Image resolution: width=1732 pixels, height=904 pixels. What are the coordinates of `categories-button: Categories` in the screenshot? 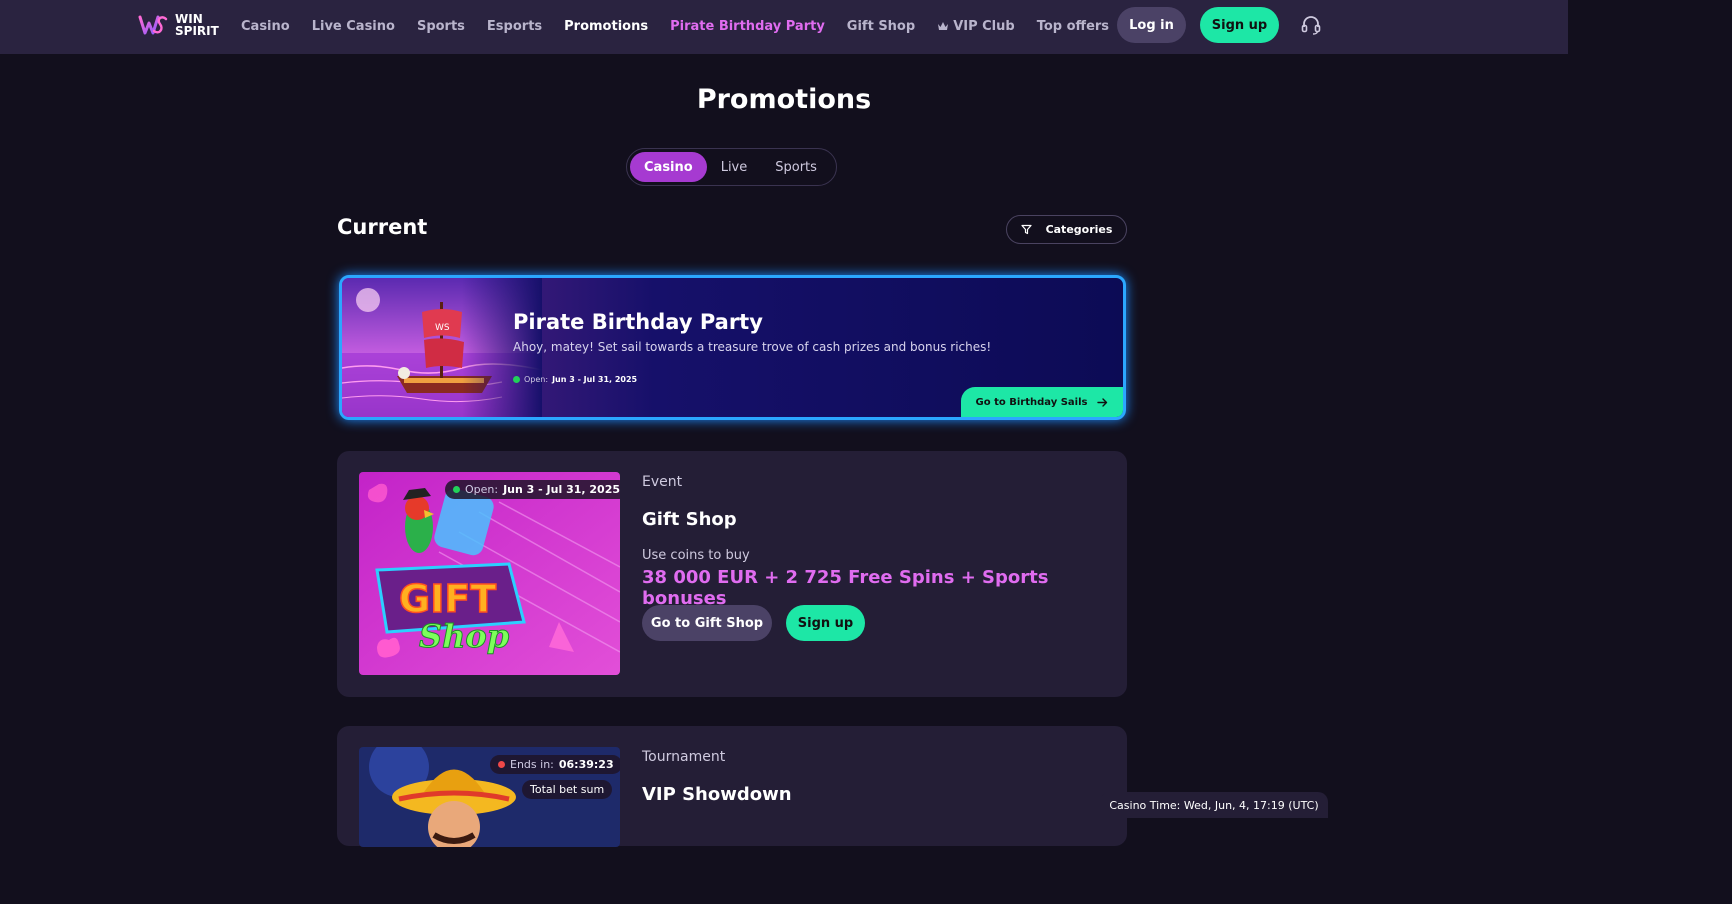 It's located at (1066, 229).